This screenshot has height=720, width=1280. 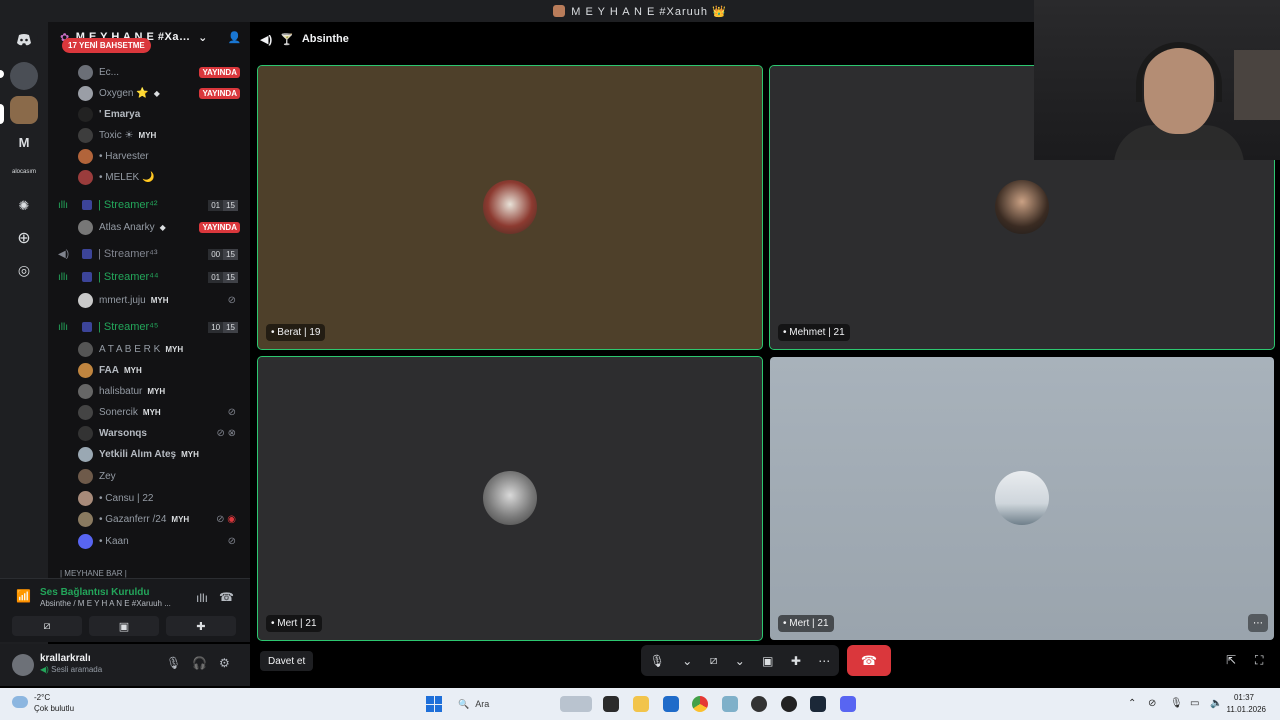 What do you see at coordinates (1194, 703) in the screenshot?
I see `display-icon: ▭` at bounding box center [1194, 703].